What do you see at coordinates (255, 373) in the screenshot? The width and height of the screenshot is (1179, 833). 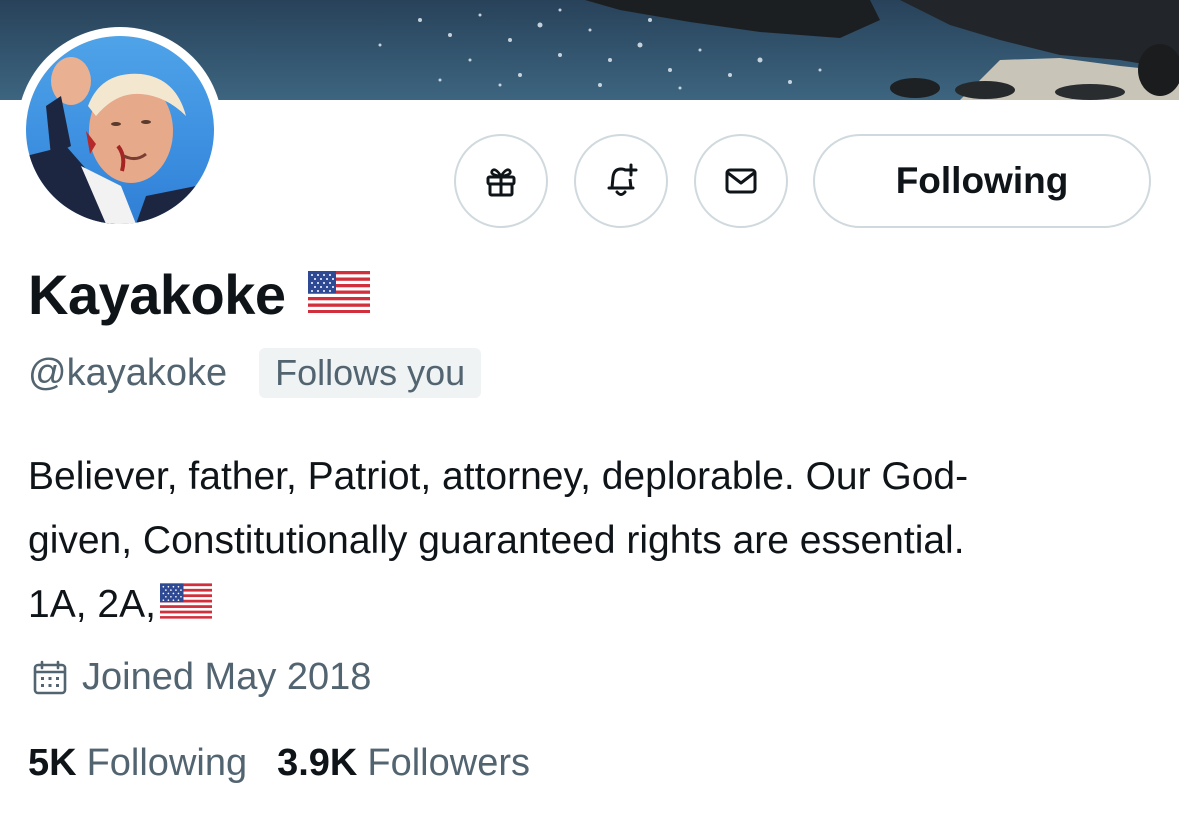 I see `handle-row: @kayakoke Follows you` at bounding box center [255, 373].